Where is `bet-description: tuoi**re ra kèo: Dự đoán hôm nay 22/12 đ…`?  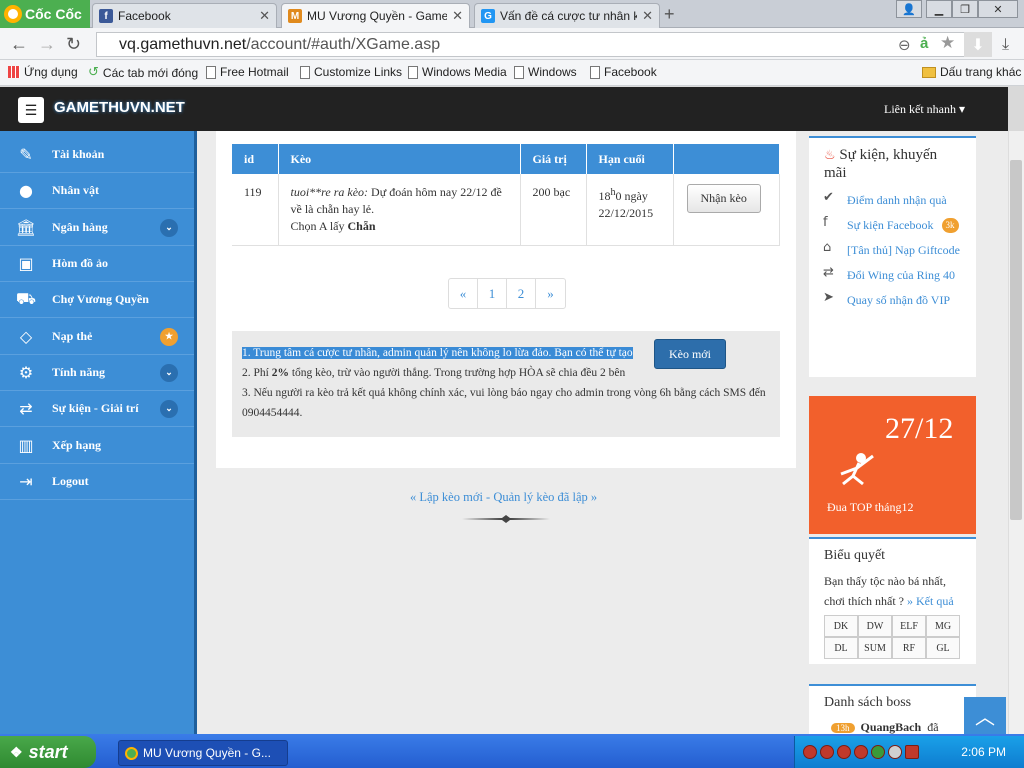
bet-description: tuoi**re ra kèo: Dự đoán hôm nay 22/12 đ… is located at coordinates (399, 210).